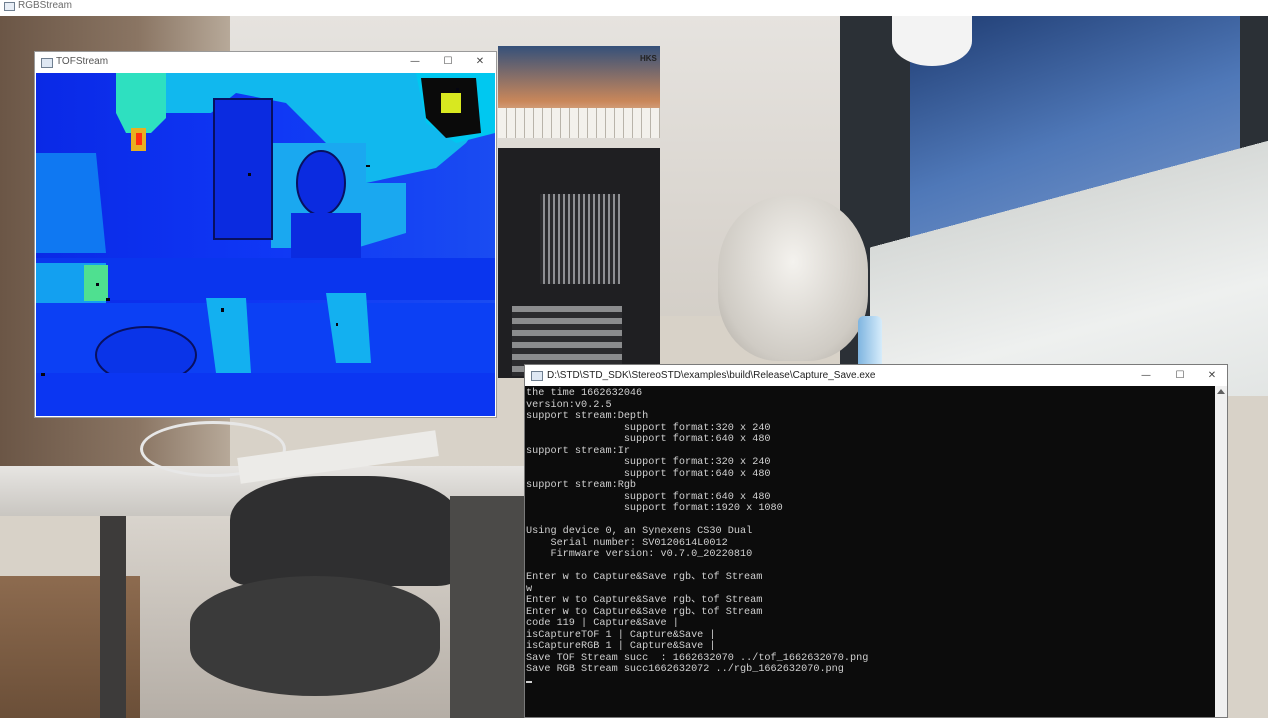 The width and height of the screenshot is (1268, 718). What do you see at coordinates (639, 531) in the screenshot?
I see `console-line: Using device 0, an Synexens CS30 Dual` at bounding box center [639, 531].